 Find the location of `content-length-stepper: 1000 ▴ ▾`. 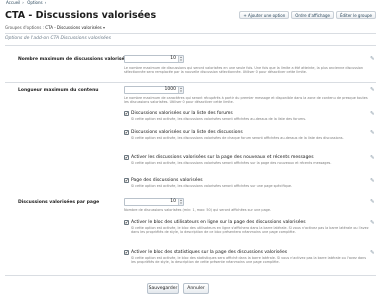

content-length-stepper: 1000 ▴ ▾ is located at coordinates (154, 90).